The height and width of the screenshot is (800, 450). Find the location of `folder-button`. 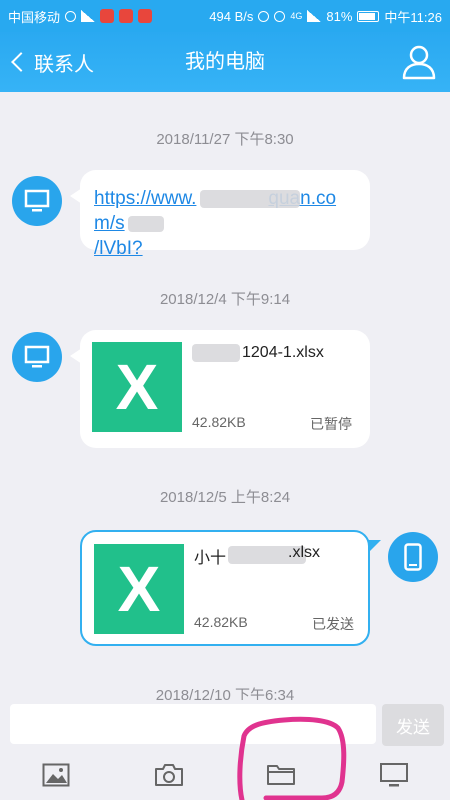

folder-button is located at coordinates (281, 775).